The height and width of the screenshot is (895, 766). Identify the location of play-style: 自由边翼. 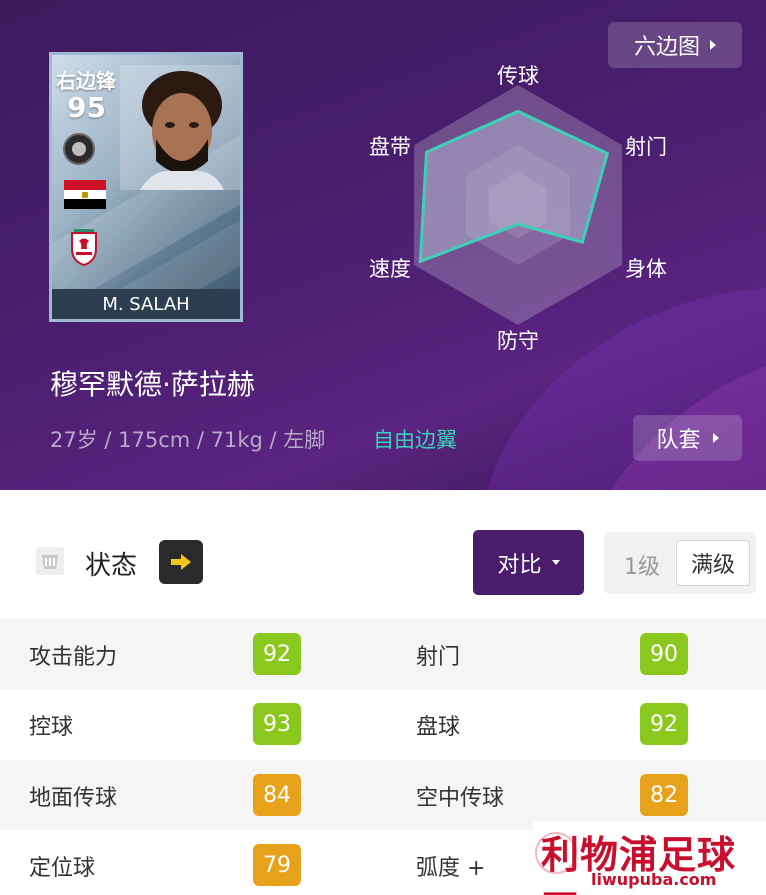
(415, 440).